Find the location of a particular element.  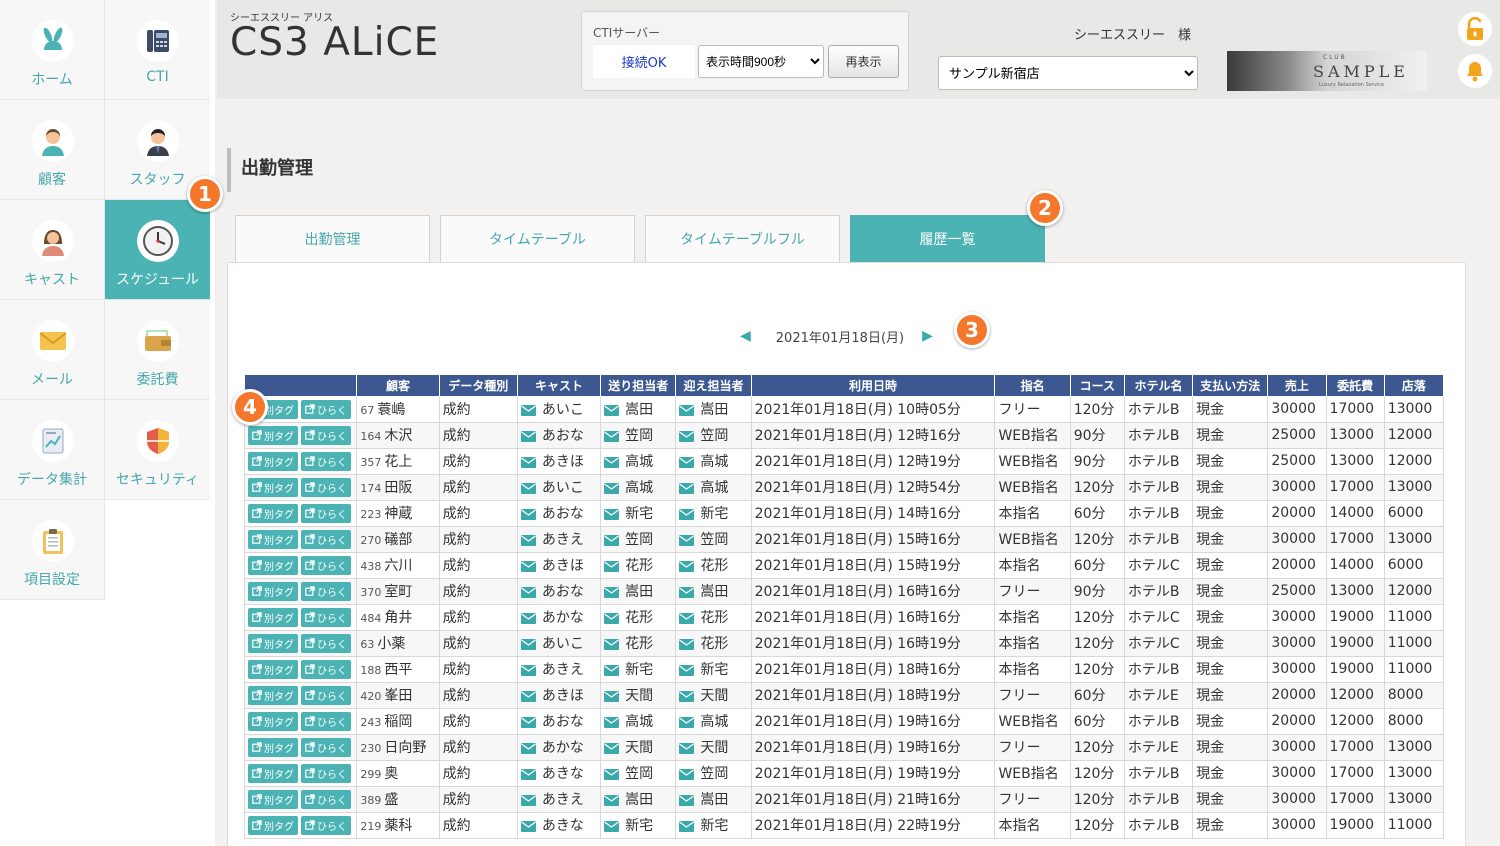

customer-cell: 357 花上 is located at coordinates (398, 461).